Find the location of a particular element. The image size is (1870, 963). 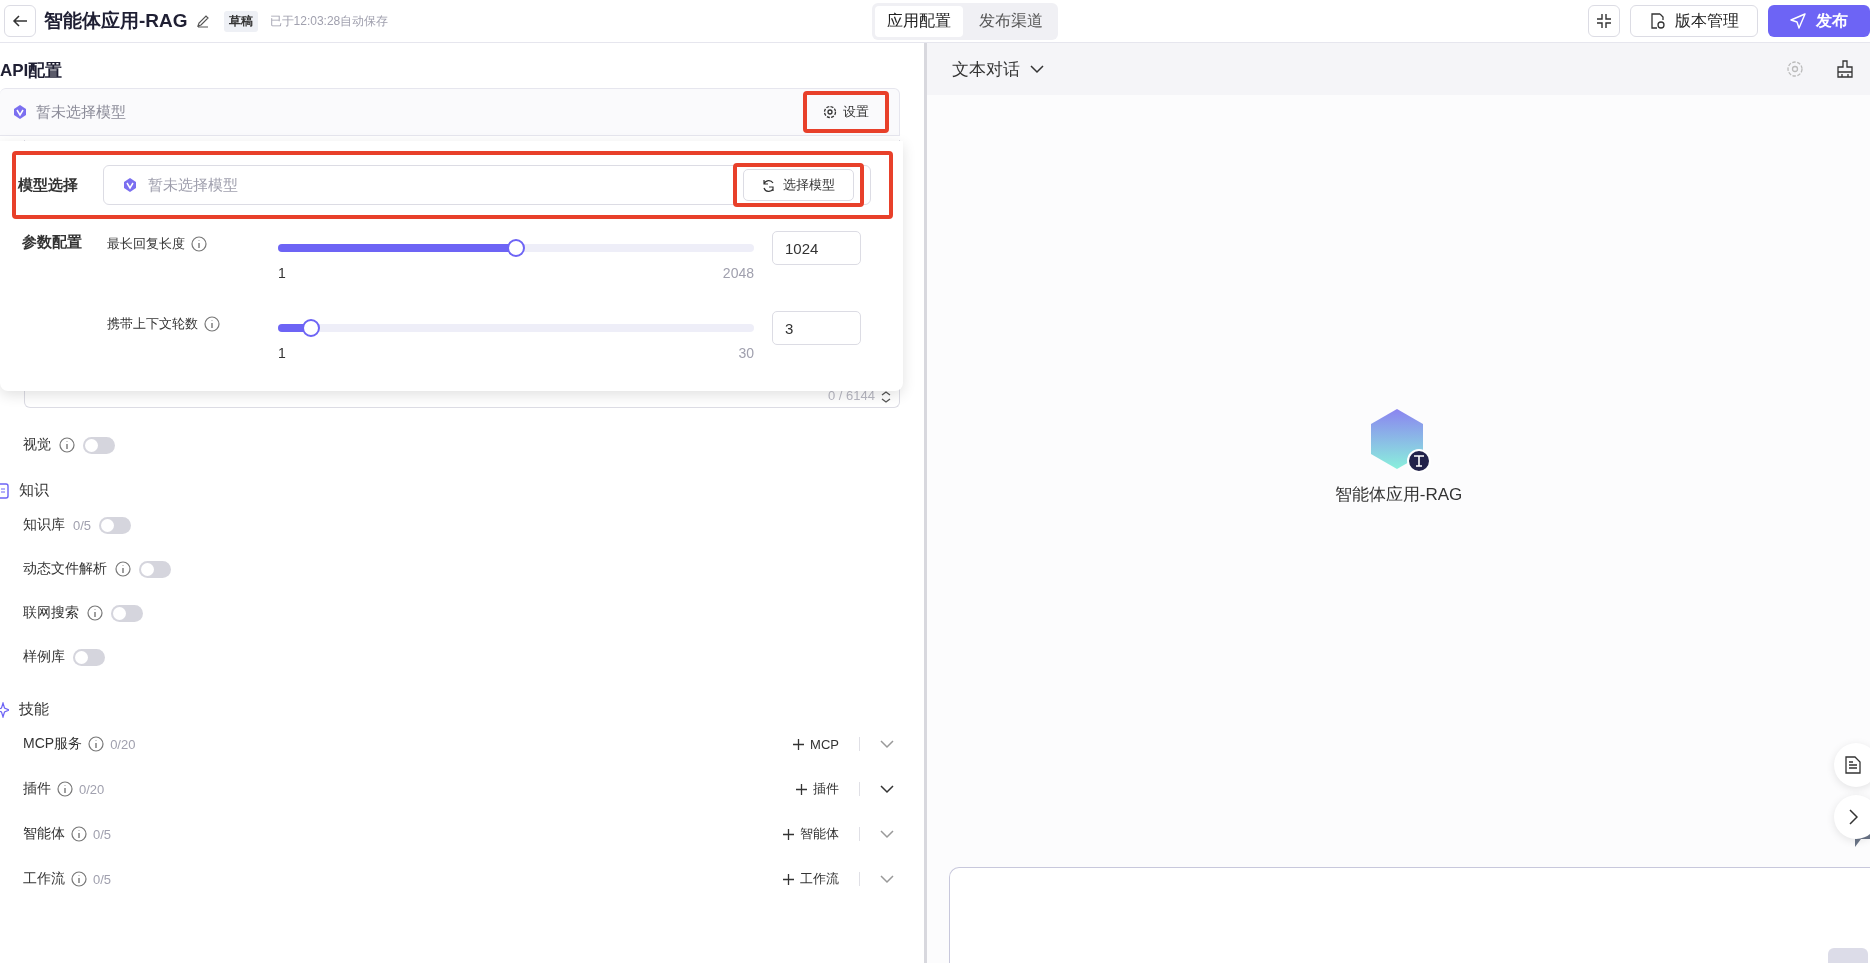

select-model-button: 选择模型 is located at coordinates (798, 185).